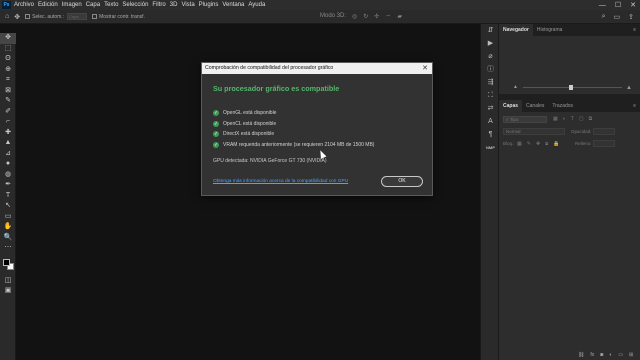 This screenshot has height=360, width=640. What do you see at coordinates (490, 82) in the screenshot?
I see `adjustments-panel-icon: ⇶` at bounding box center [490, 82].